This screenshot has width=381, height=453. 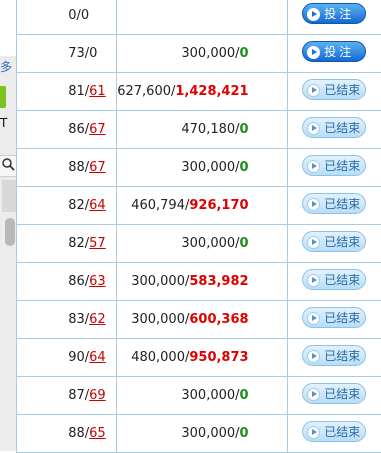 I want to click on amount-text: 480,000/, so click(x=160, y=357).